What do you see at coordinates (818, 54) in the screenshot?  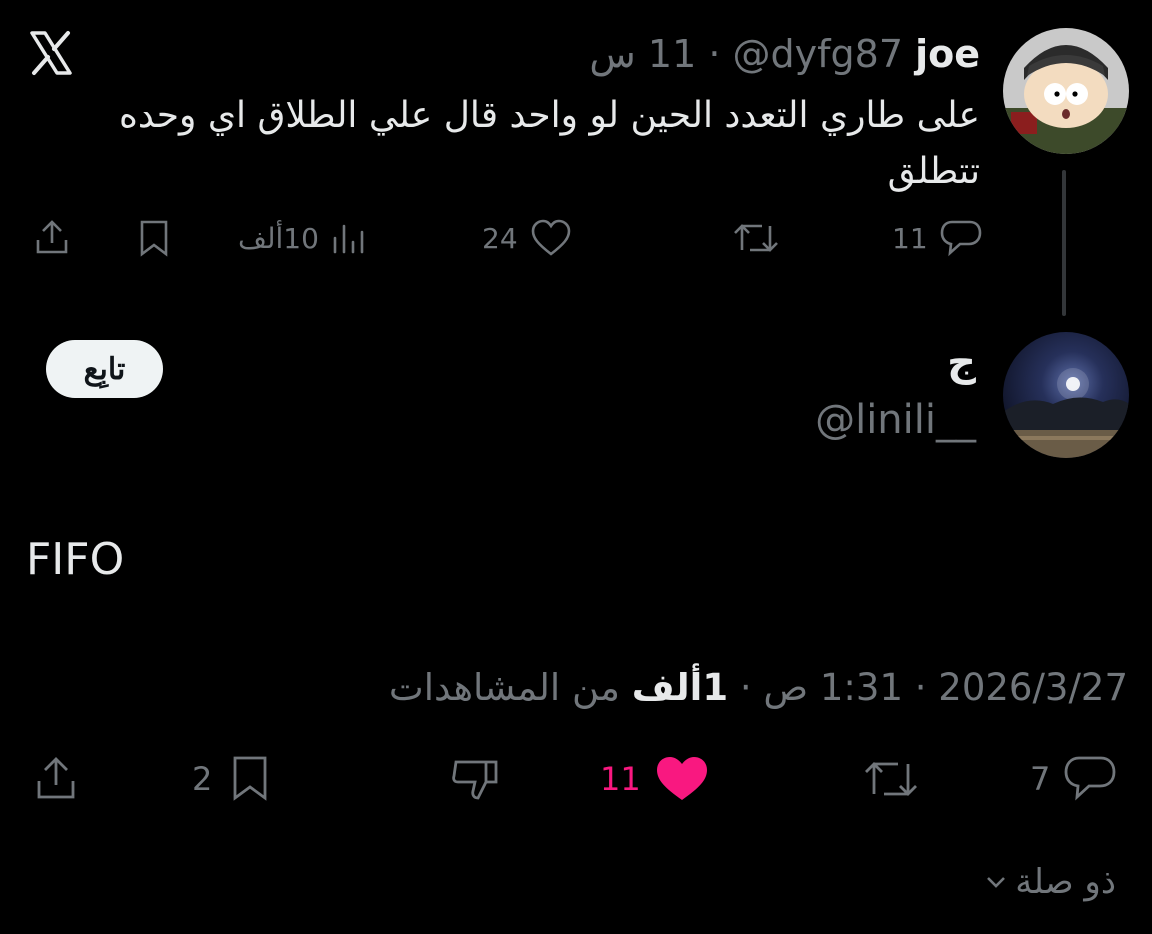 I see `user-handle: @dyfg87` at bounding box center [818, 54].